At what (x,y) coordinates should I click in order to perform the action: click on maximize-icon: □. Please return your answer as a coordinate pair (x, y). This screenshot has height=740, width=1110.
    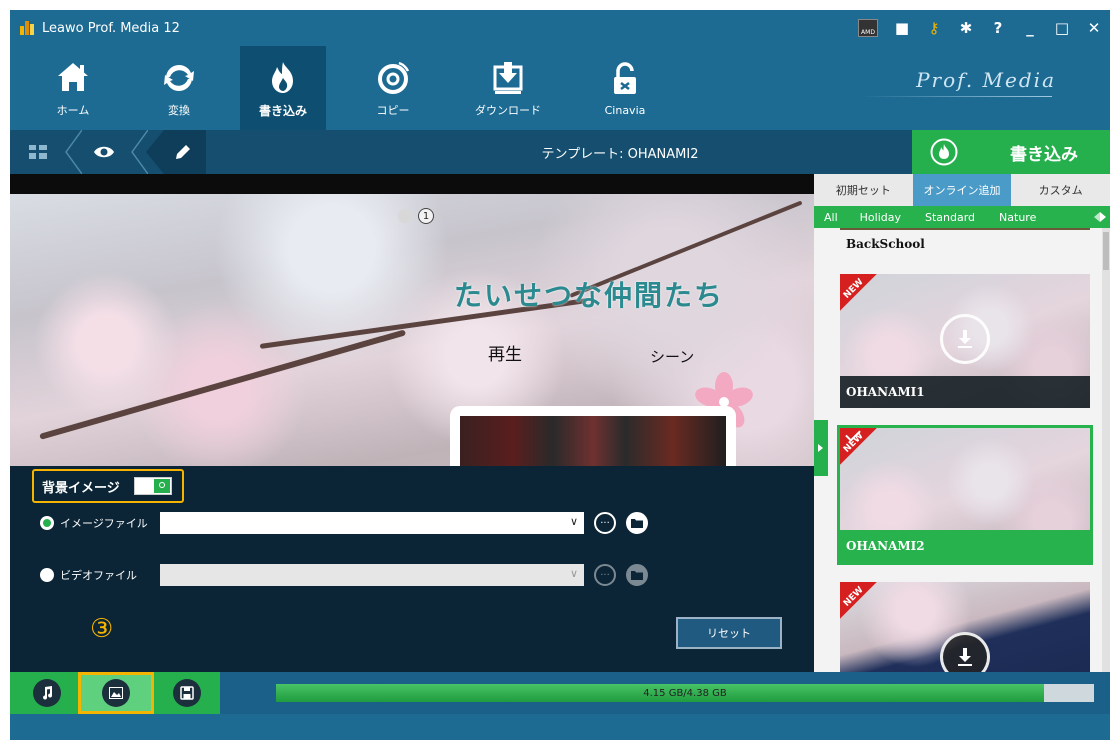
    Looking at the image, I should click on (1062, 28).